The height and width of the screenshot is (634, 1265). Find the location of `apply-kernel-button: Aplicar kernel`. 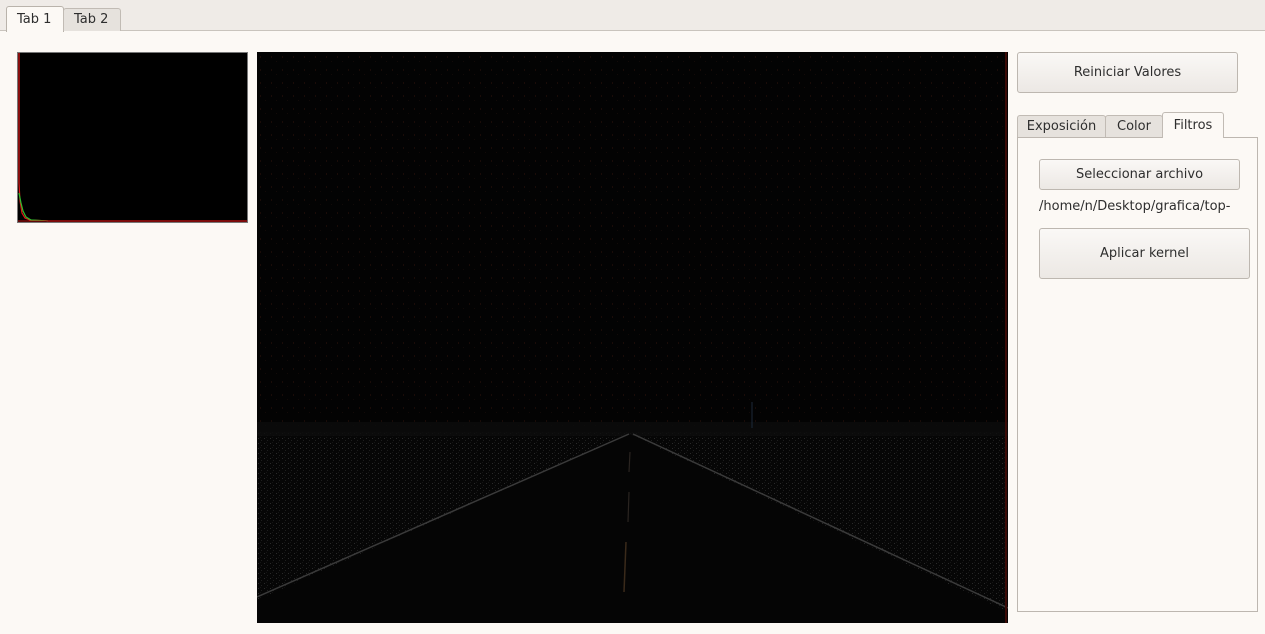

apply-kernel-button: Aplicar kernel is located at coordinates (1144, 253).